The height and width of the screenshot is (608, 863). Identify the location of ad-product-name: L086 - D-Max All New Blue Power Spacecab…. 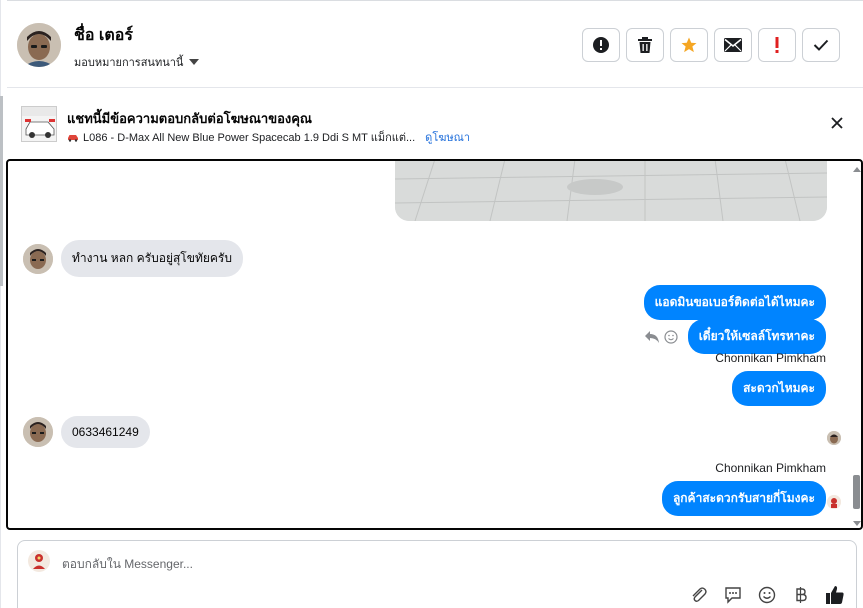
(249, 138).